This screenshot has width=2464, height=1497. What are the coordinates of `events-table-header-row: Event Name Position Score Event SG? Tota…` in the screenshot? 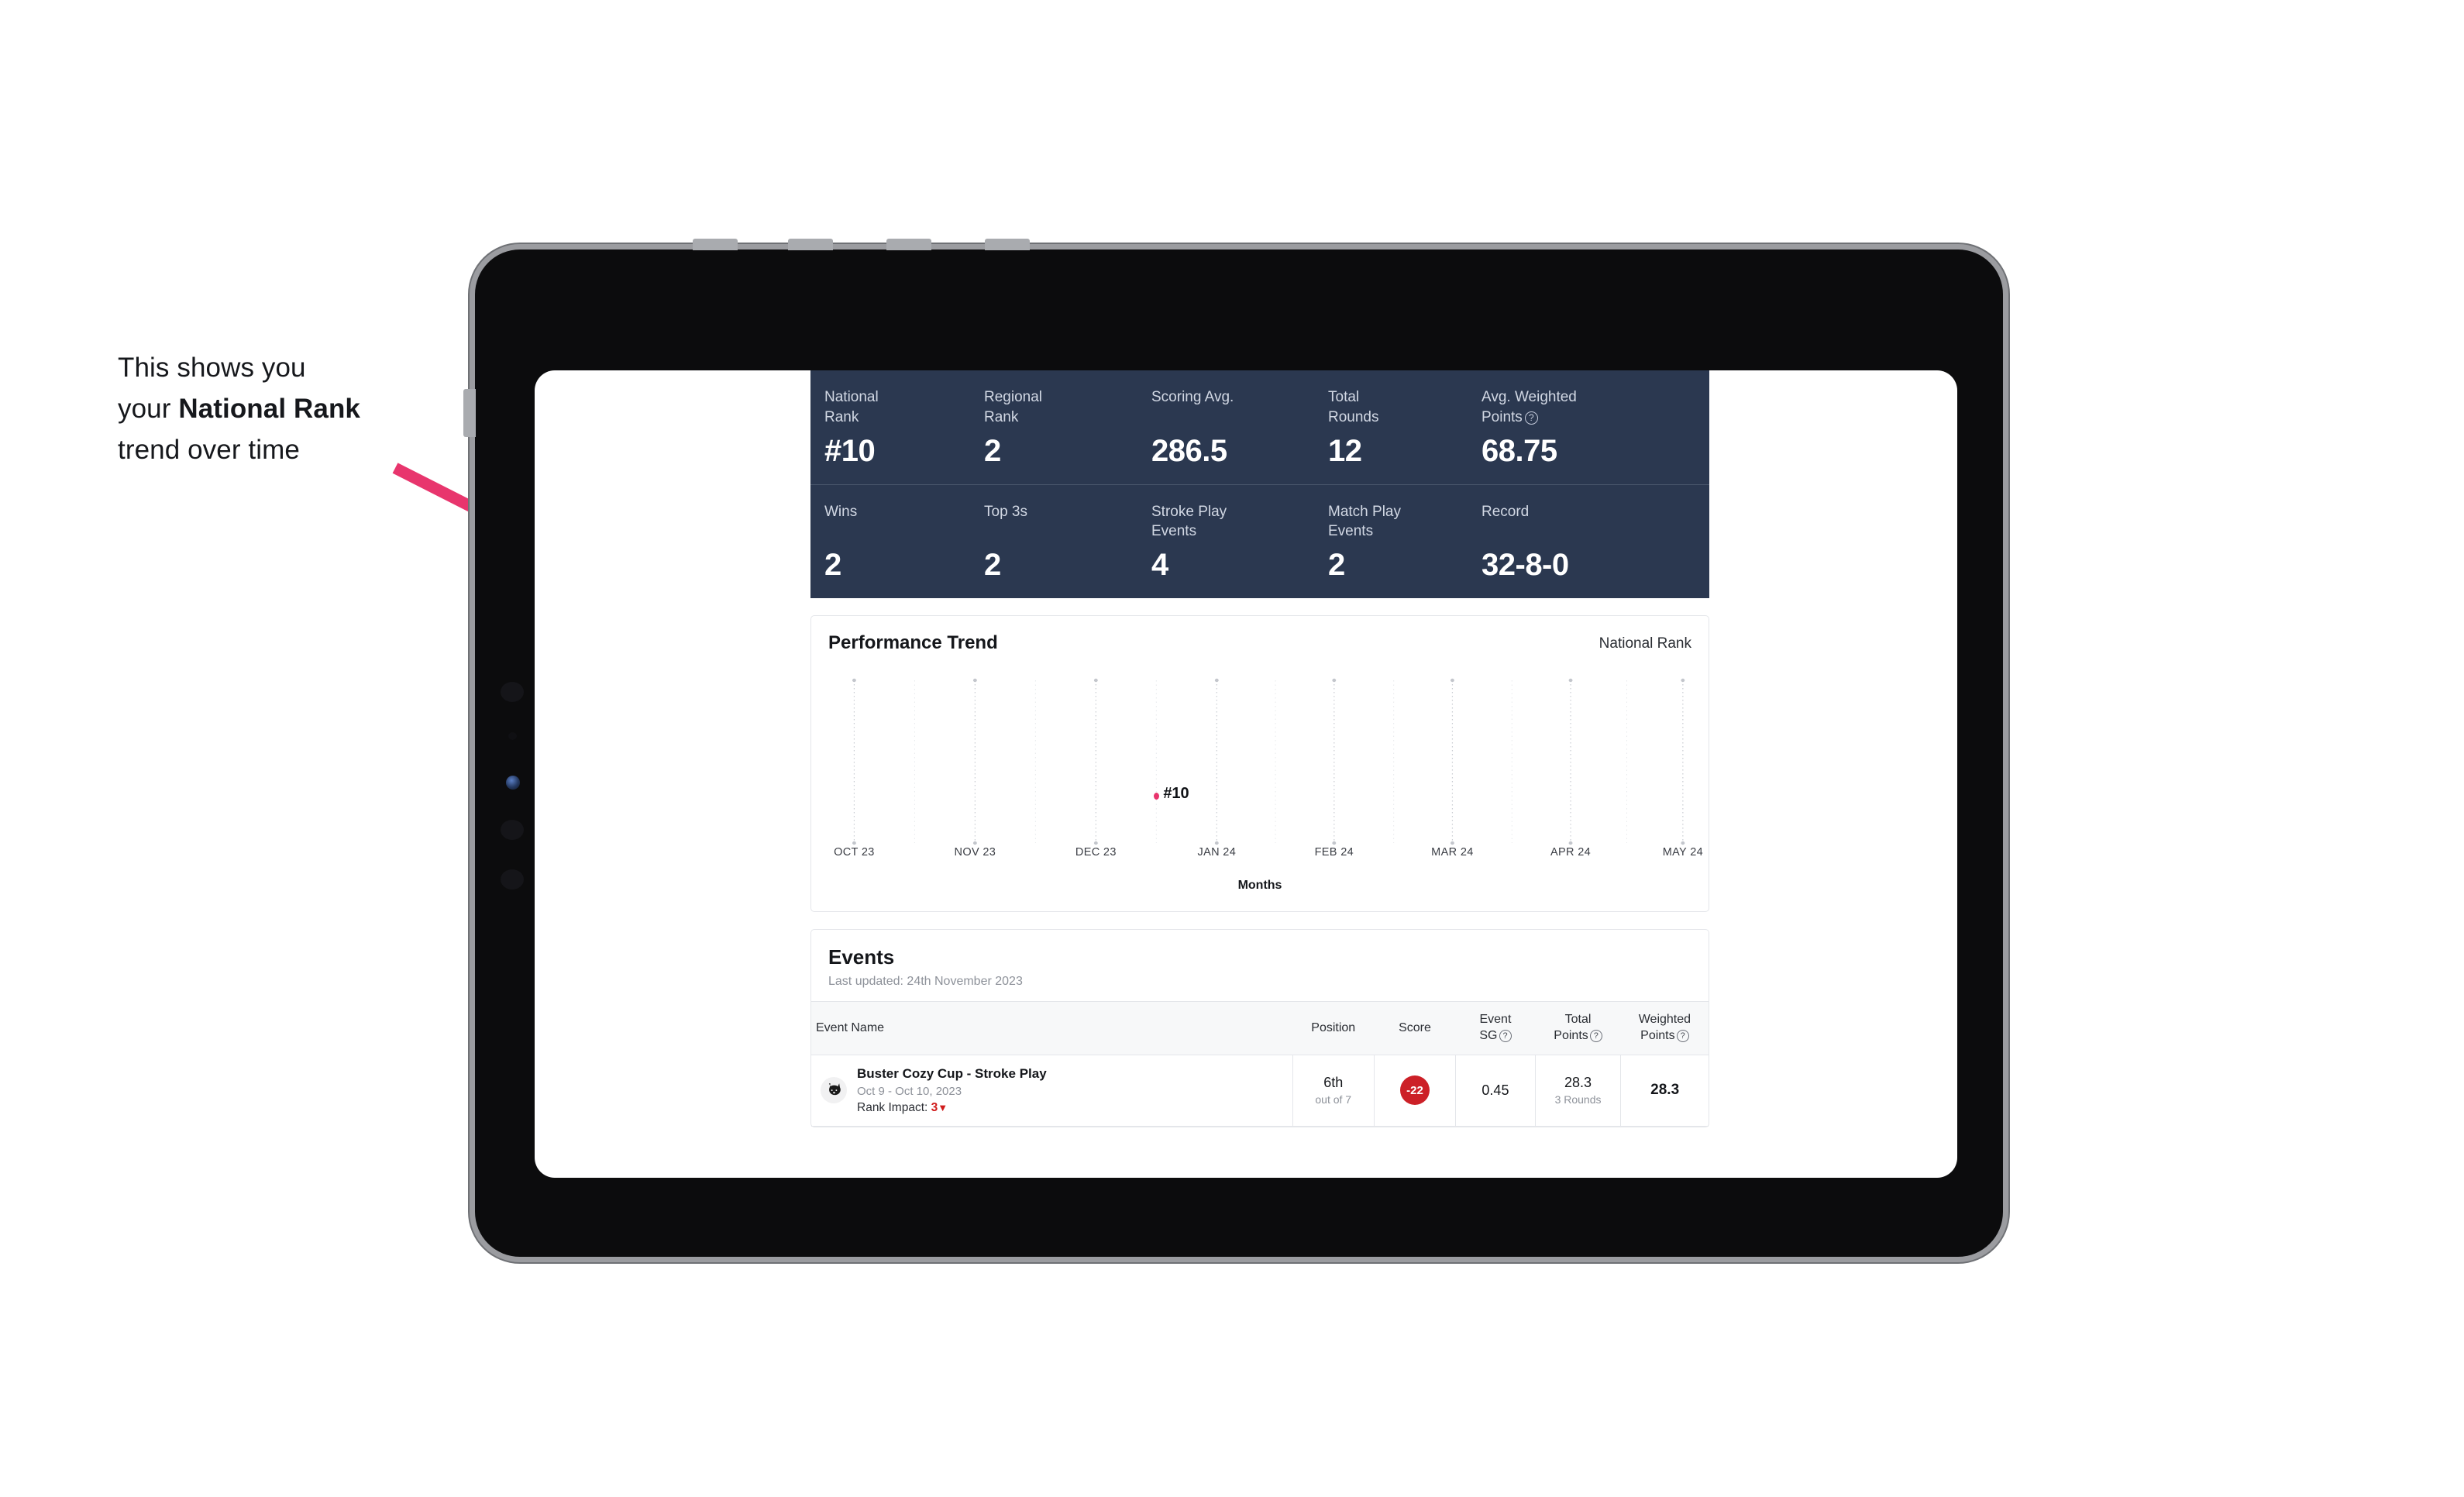 It's located at (1260, 1028).